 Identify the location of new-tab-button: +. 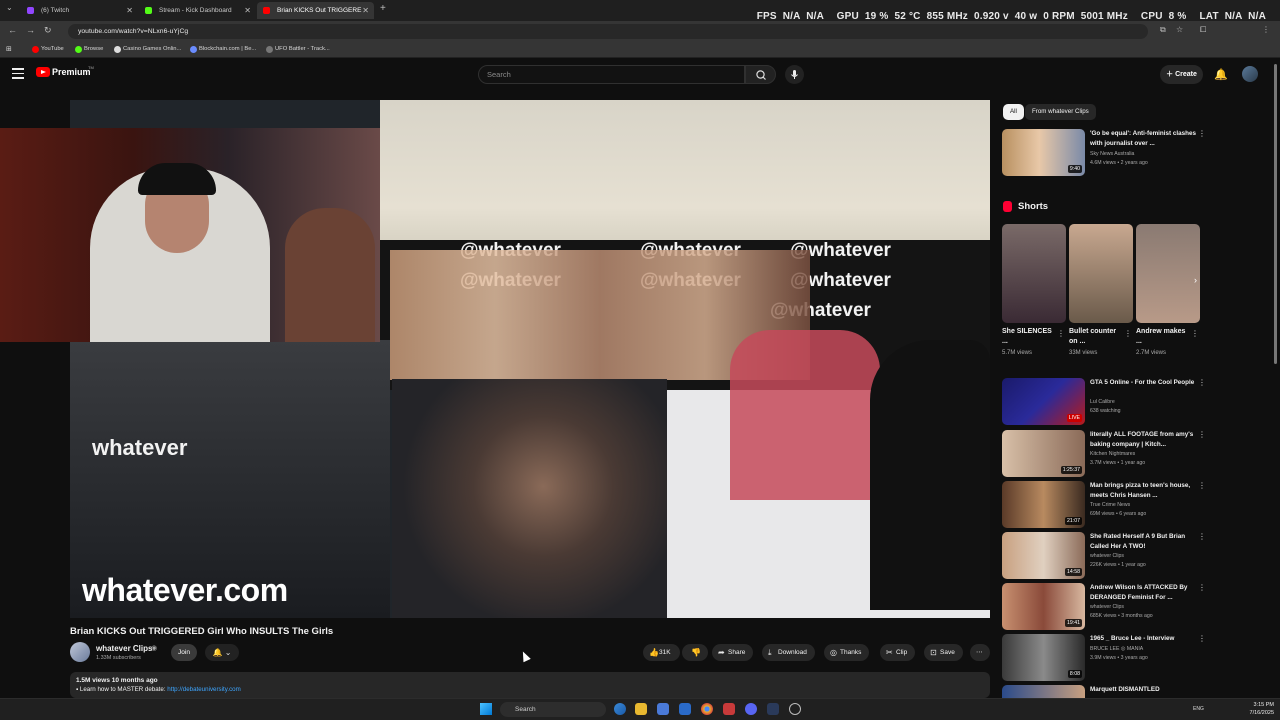
(383, 8).